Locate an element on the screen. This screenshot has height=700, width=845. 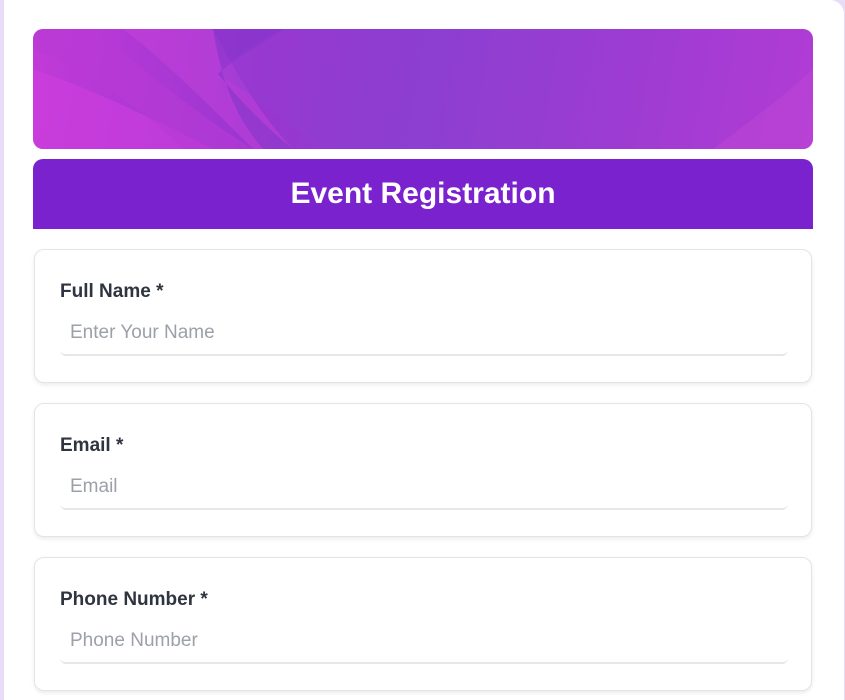
full-name-input is located at coordinates (424, 334).